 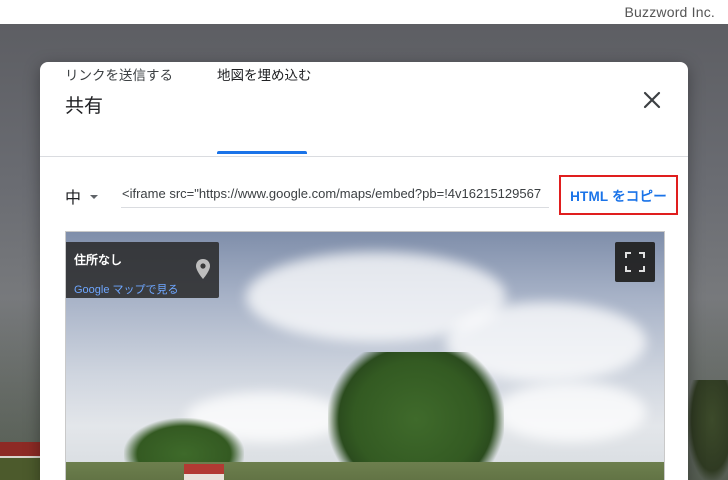 I want to click on view-in-maps-link: Google マップで見る, so click(x=126, y=289).